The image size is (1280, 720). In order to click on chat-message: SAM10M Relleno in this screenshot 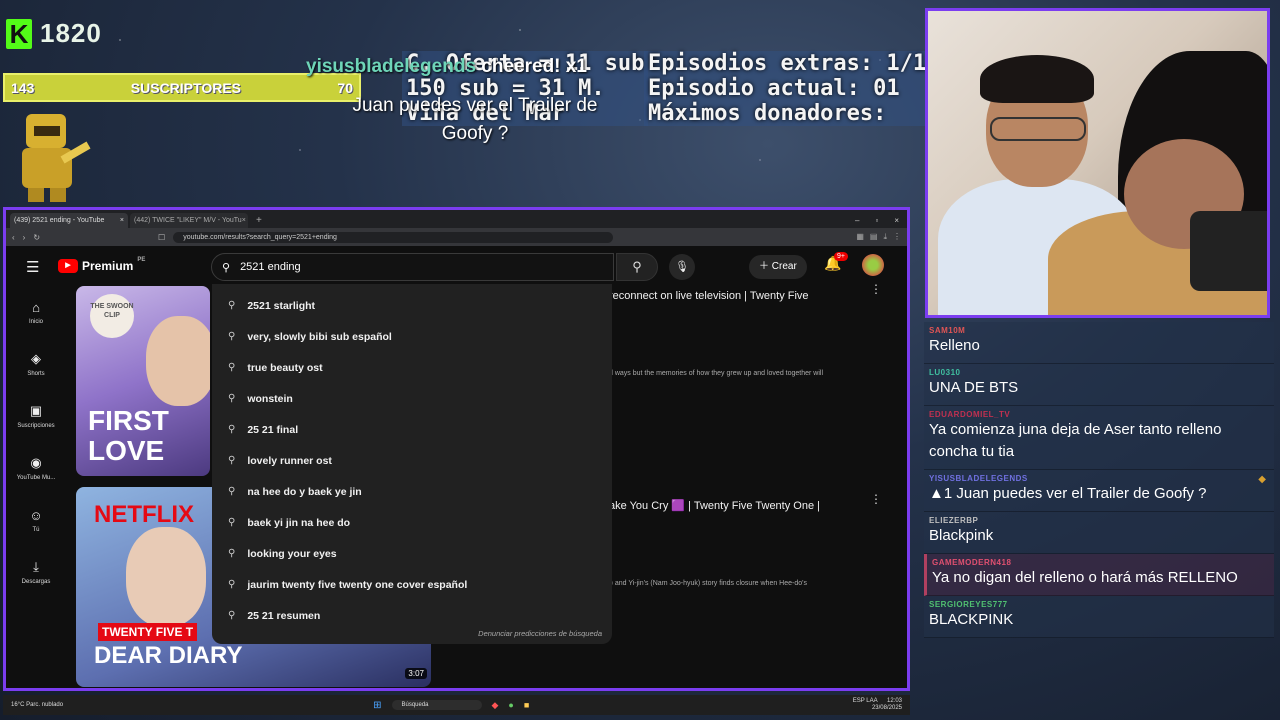, I will do `click(1099, 343)`.